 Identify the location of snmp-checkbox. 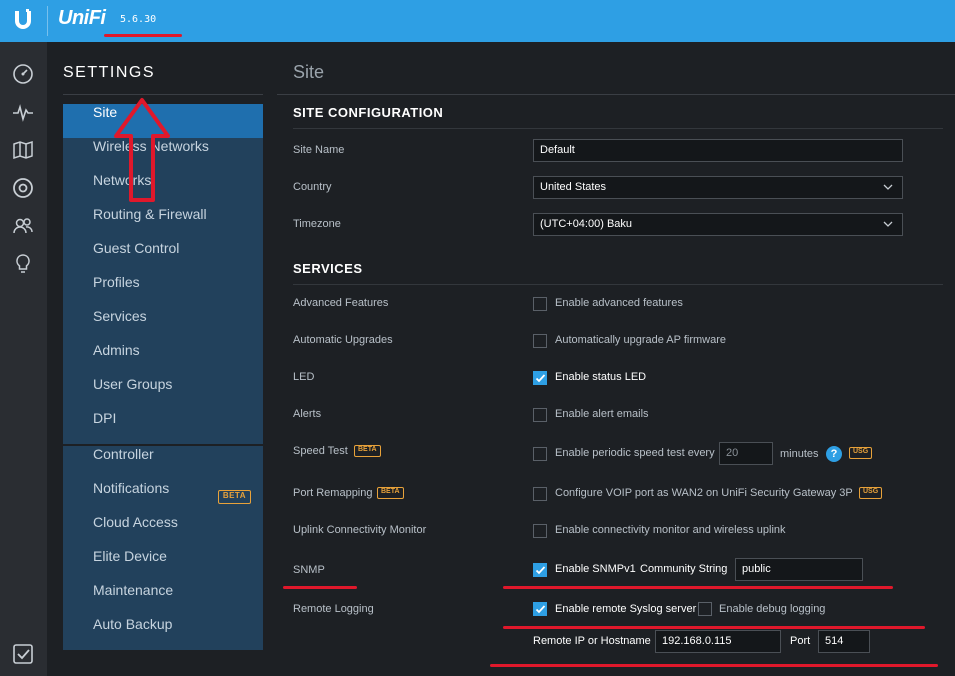
(540, 570).